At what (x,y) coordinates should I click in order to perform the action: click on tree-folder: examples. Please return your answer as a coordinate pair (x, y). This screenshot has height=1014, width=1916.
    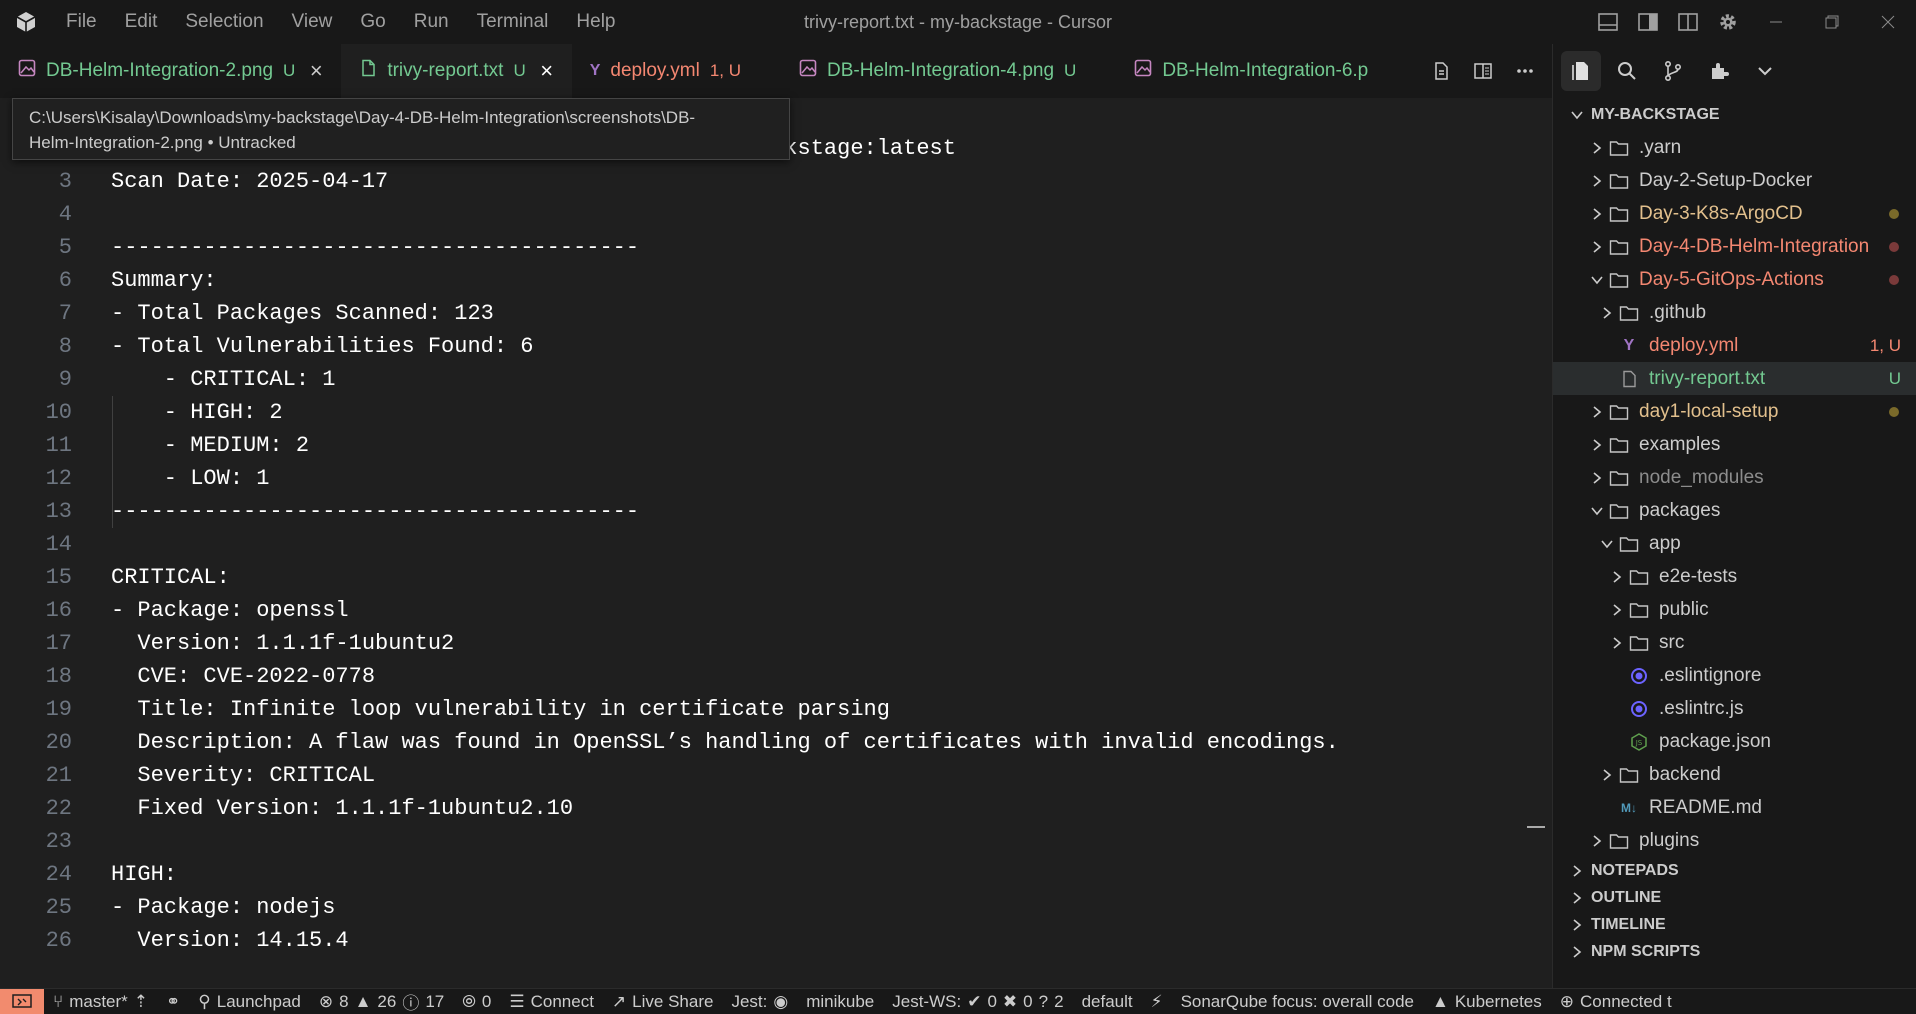
    Looking at the image, I should click on (1734, 444).